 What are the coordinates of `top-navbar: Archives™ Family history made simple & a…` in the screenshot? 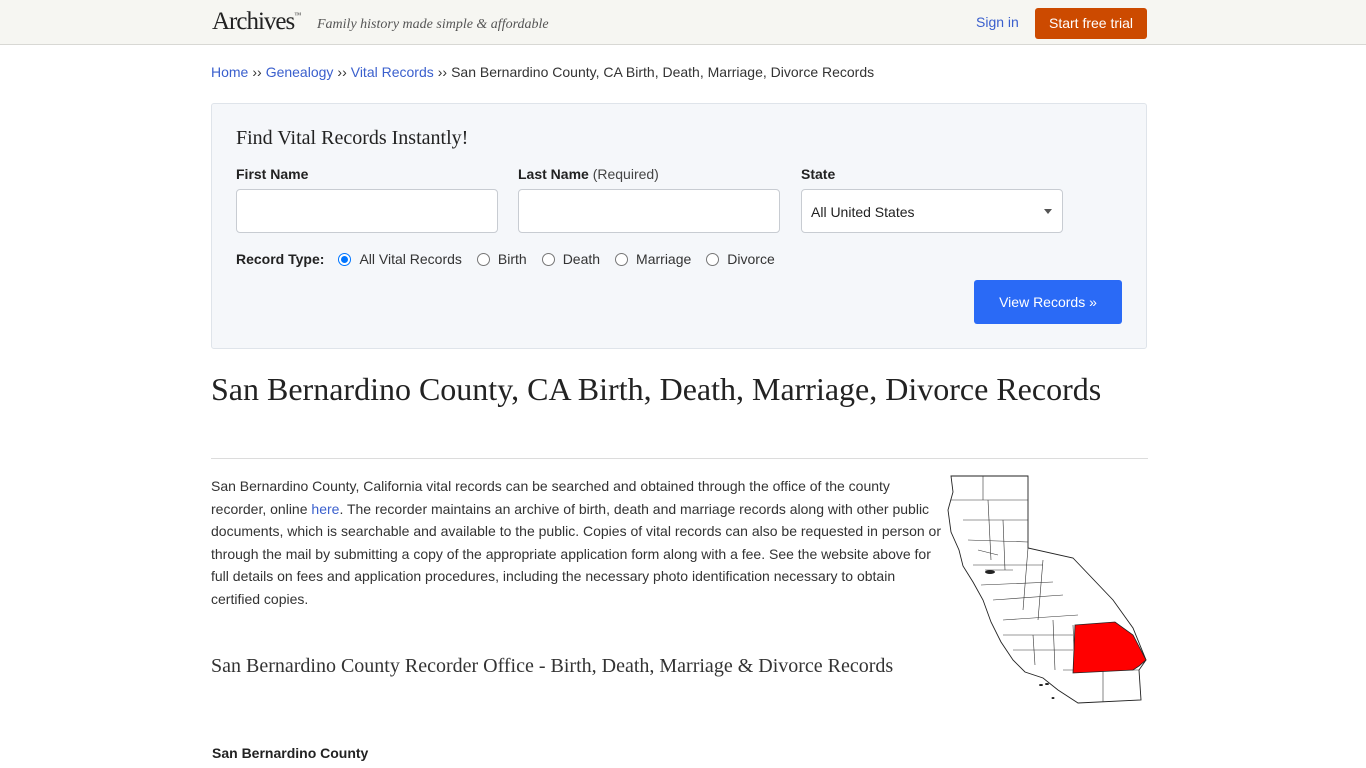 It's located at (683, 22).